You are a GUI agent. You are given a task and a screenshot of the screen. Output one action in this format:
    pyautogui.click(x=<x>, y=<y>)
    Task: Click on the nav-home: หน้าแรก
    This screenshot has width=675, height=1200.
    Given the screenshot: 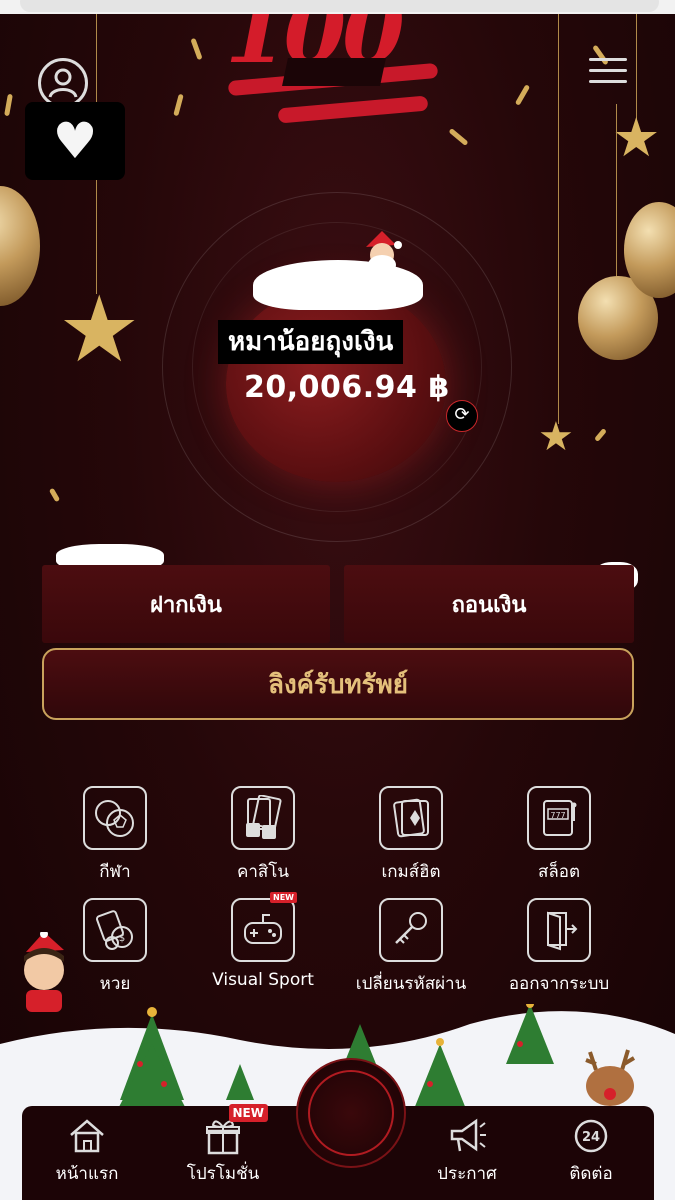 What is the action you would take?
    pyautogui.click(x=87, y=1151)
    